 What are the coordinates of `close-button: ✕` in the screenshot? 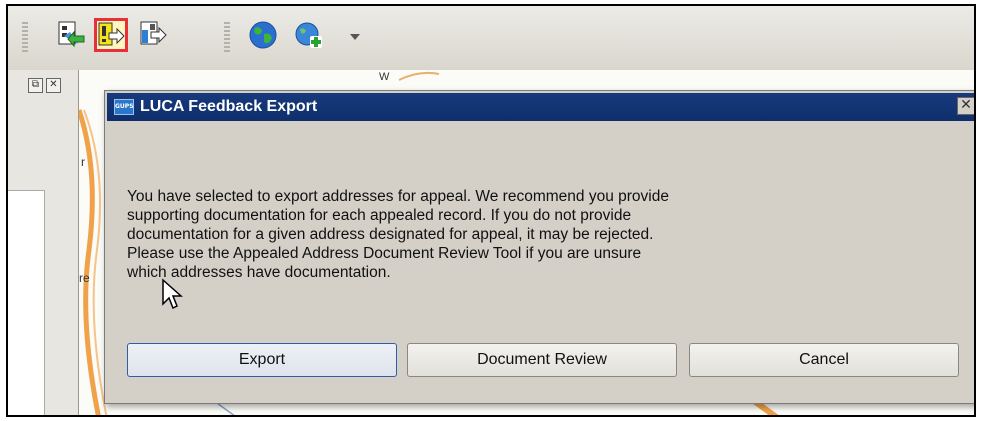 It's located at (965, 106).